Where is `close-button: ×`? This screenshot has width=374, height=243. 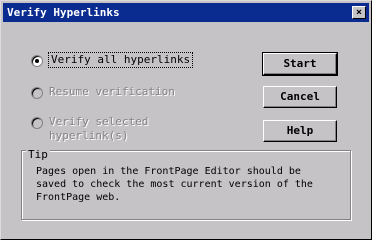 close-button: × is located at coordinates (359, 12).